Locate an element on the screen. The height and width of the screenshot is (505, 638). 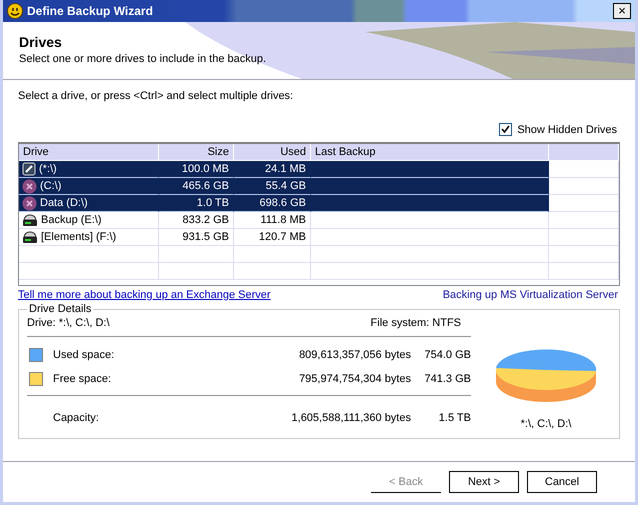
table-cell: (*:\) is located at coordinates (89, 169).